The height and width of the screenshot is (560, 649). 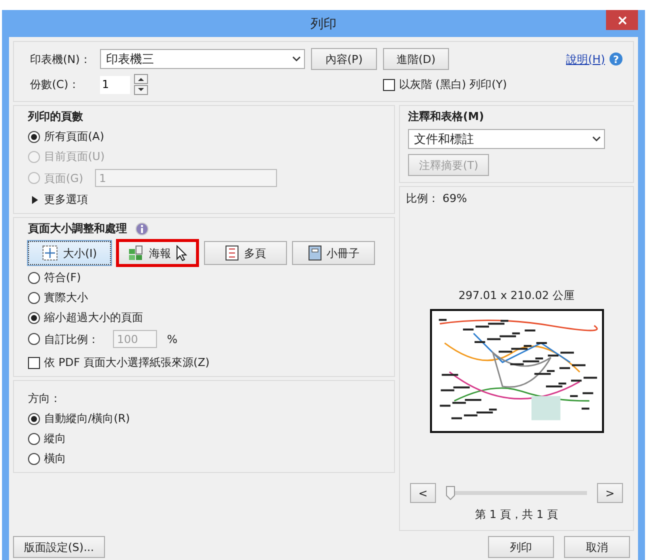 I want to click on copies-label: 份數(C)：, so click(x=55, y=84).